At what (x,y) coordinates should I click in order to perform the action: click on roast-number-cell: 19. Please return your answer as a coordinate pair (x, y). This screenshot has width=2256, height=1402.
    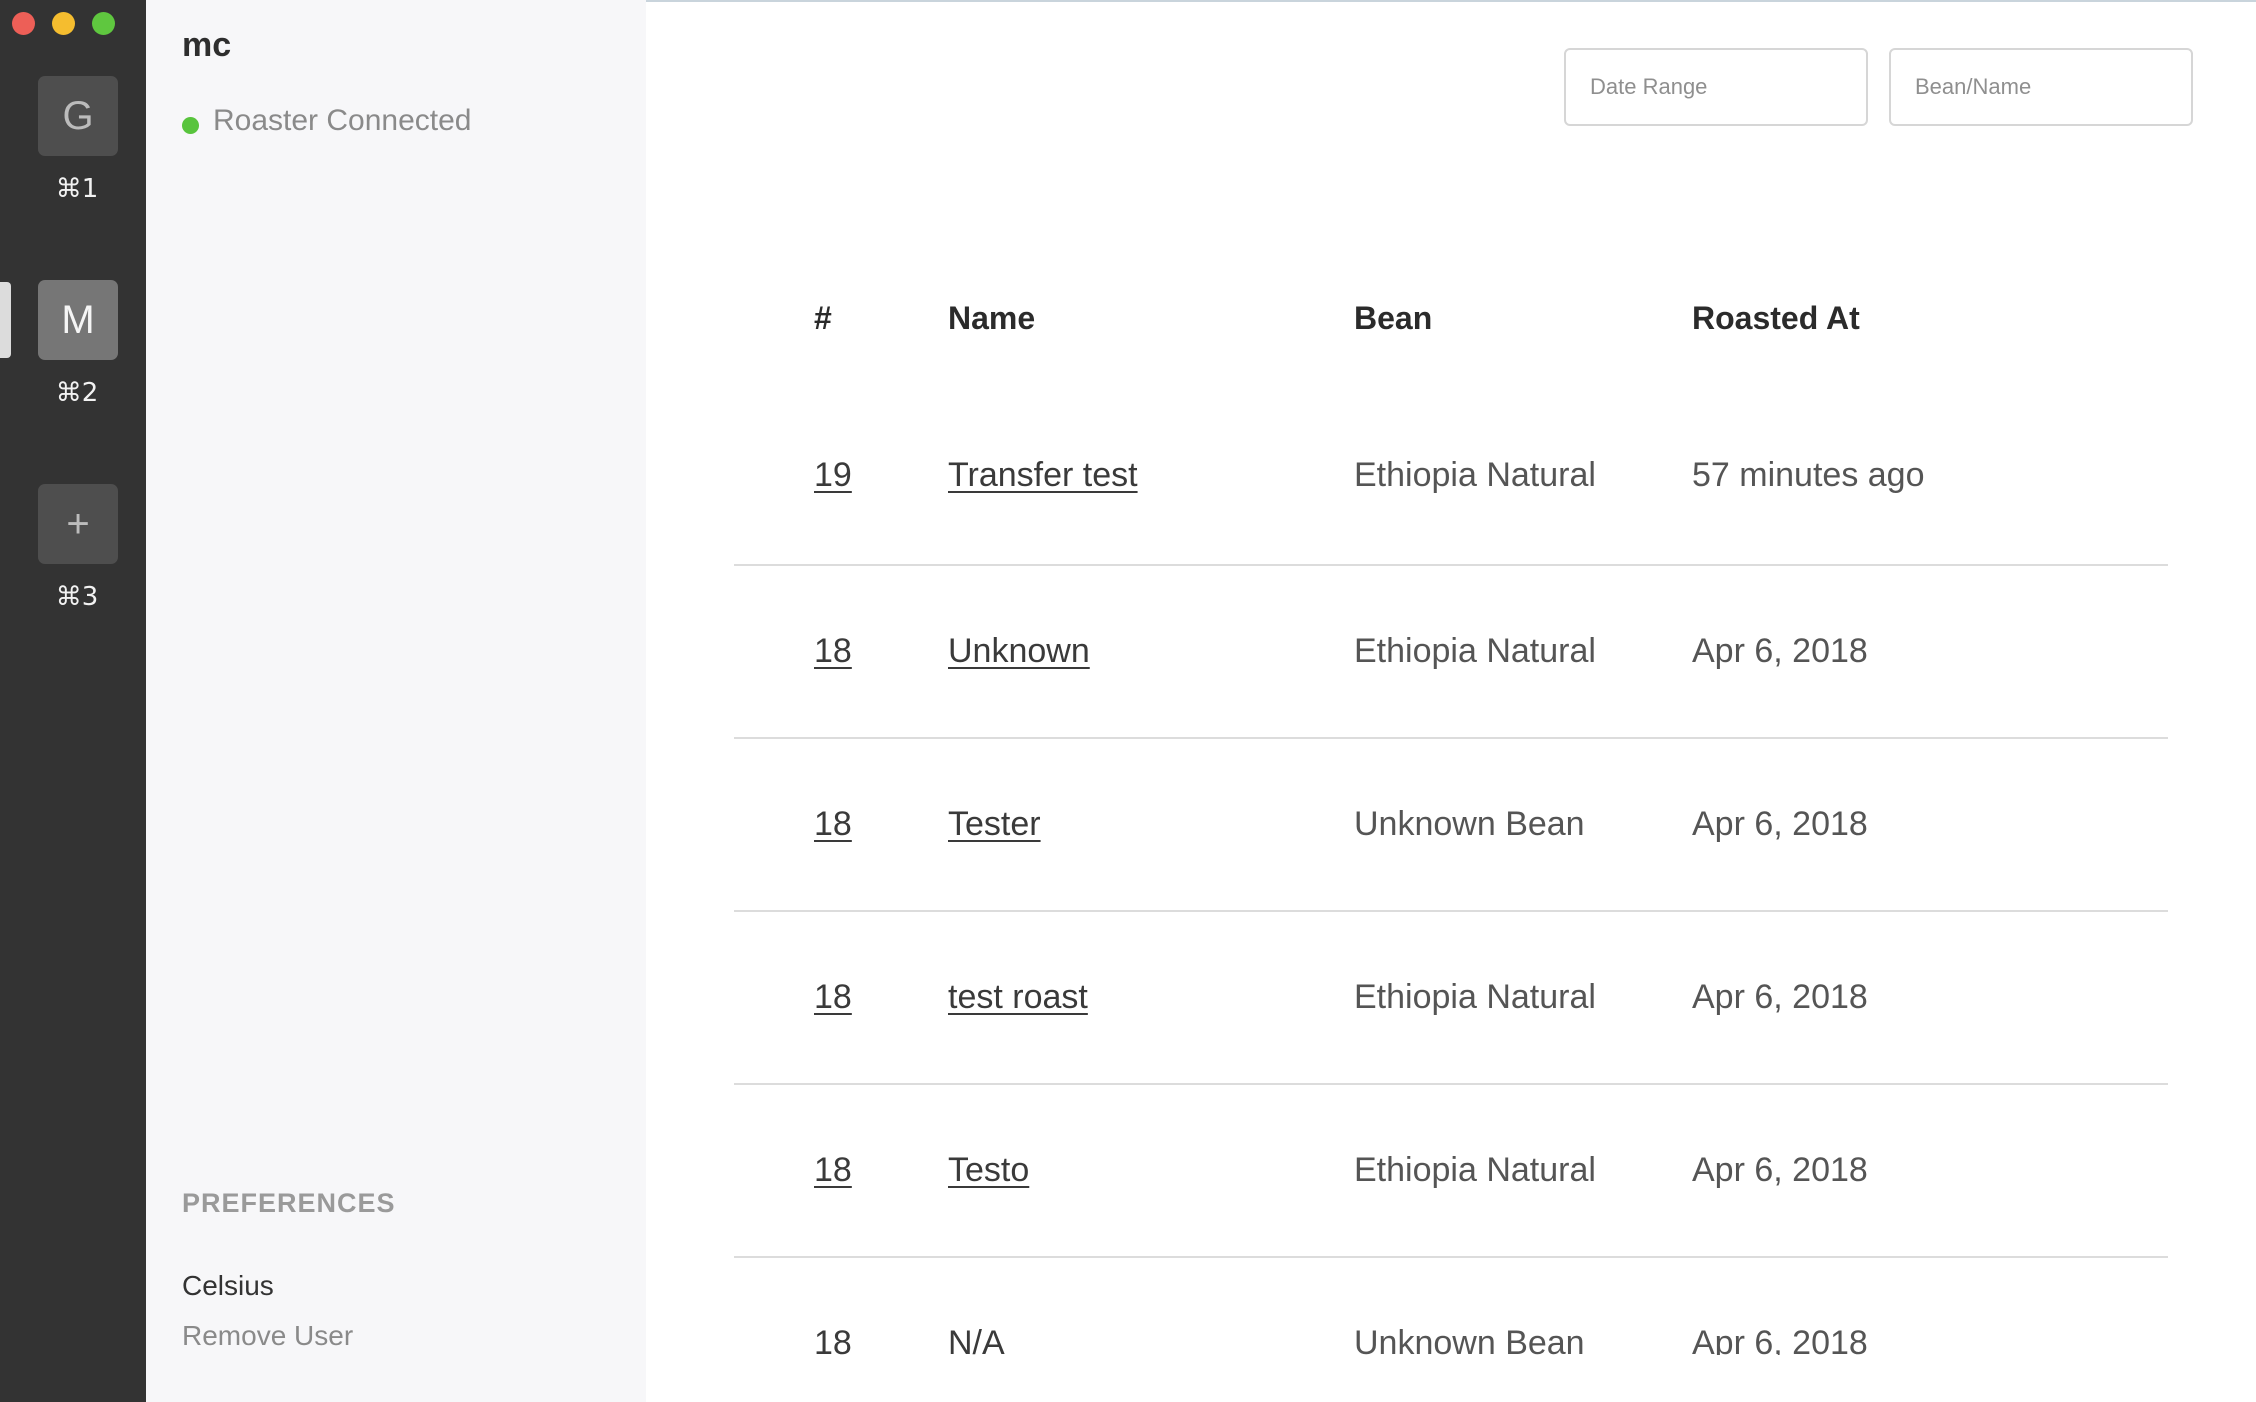
    Looking at the image, I should click on (841, 476).